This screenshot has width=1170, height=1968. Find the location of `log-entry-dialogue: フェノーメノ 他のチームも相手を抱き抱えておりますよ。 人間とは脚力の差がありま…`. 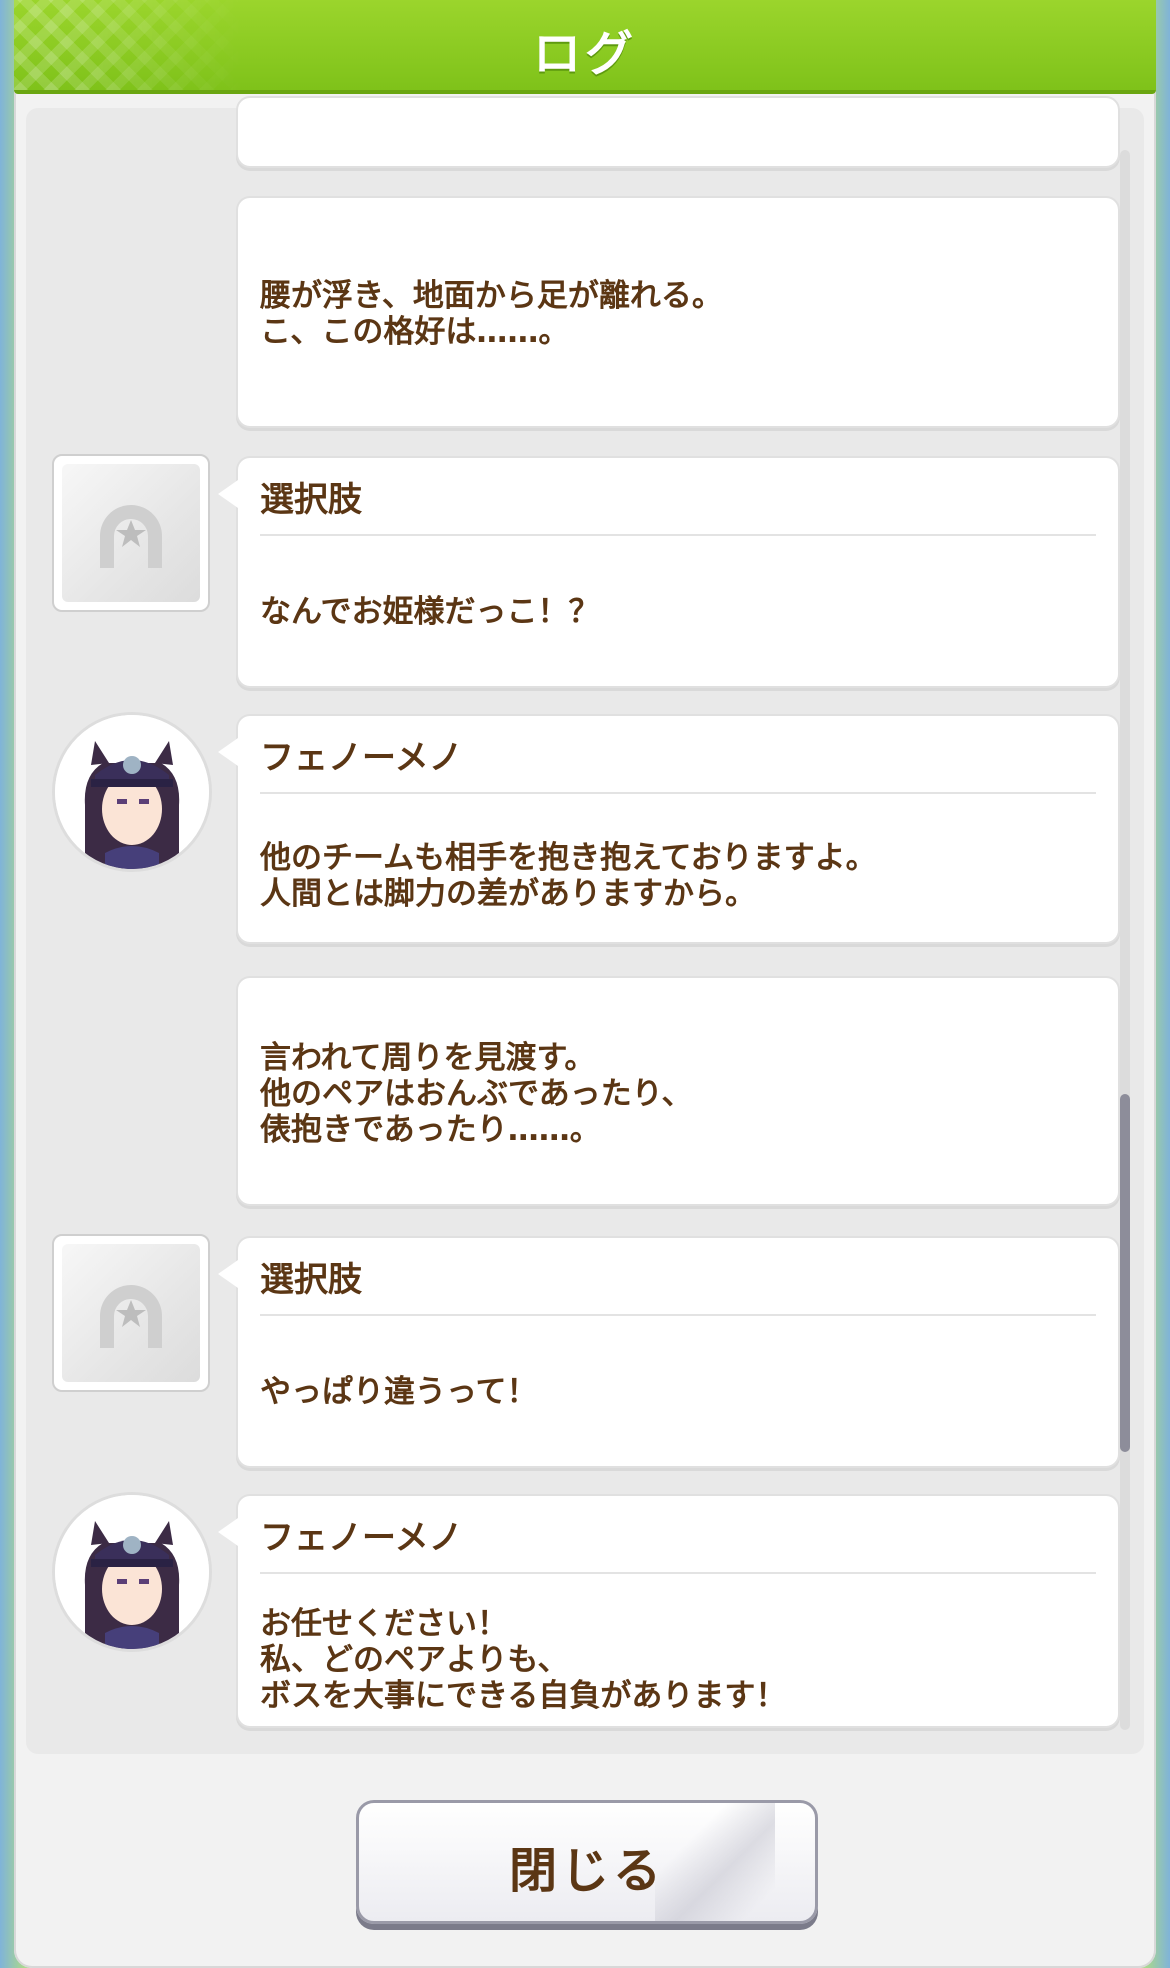

log-entry-dialogue: フェノーメノ 他のチームも相手を抱き抱えておりますよ。 人間とは脚力の差がありま… is located at coordinates (669, 829).